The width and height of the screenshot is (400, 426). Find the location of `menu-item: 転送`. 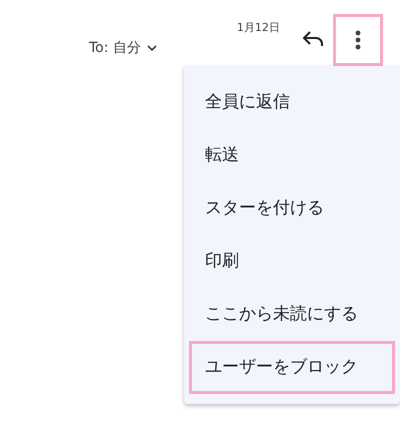

menu-item: 転送 is located at coordinates (292, 155).